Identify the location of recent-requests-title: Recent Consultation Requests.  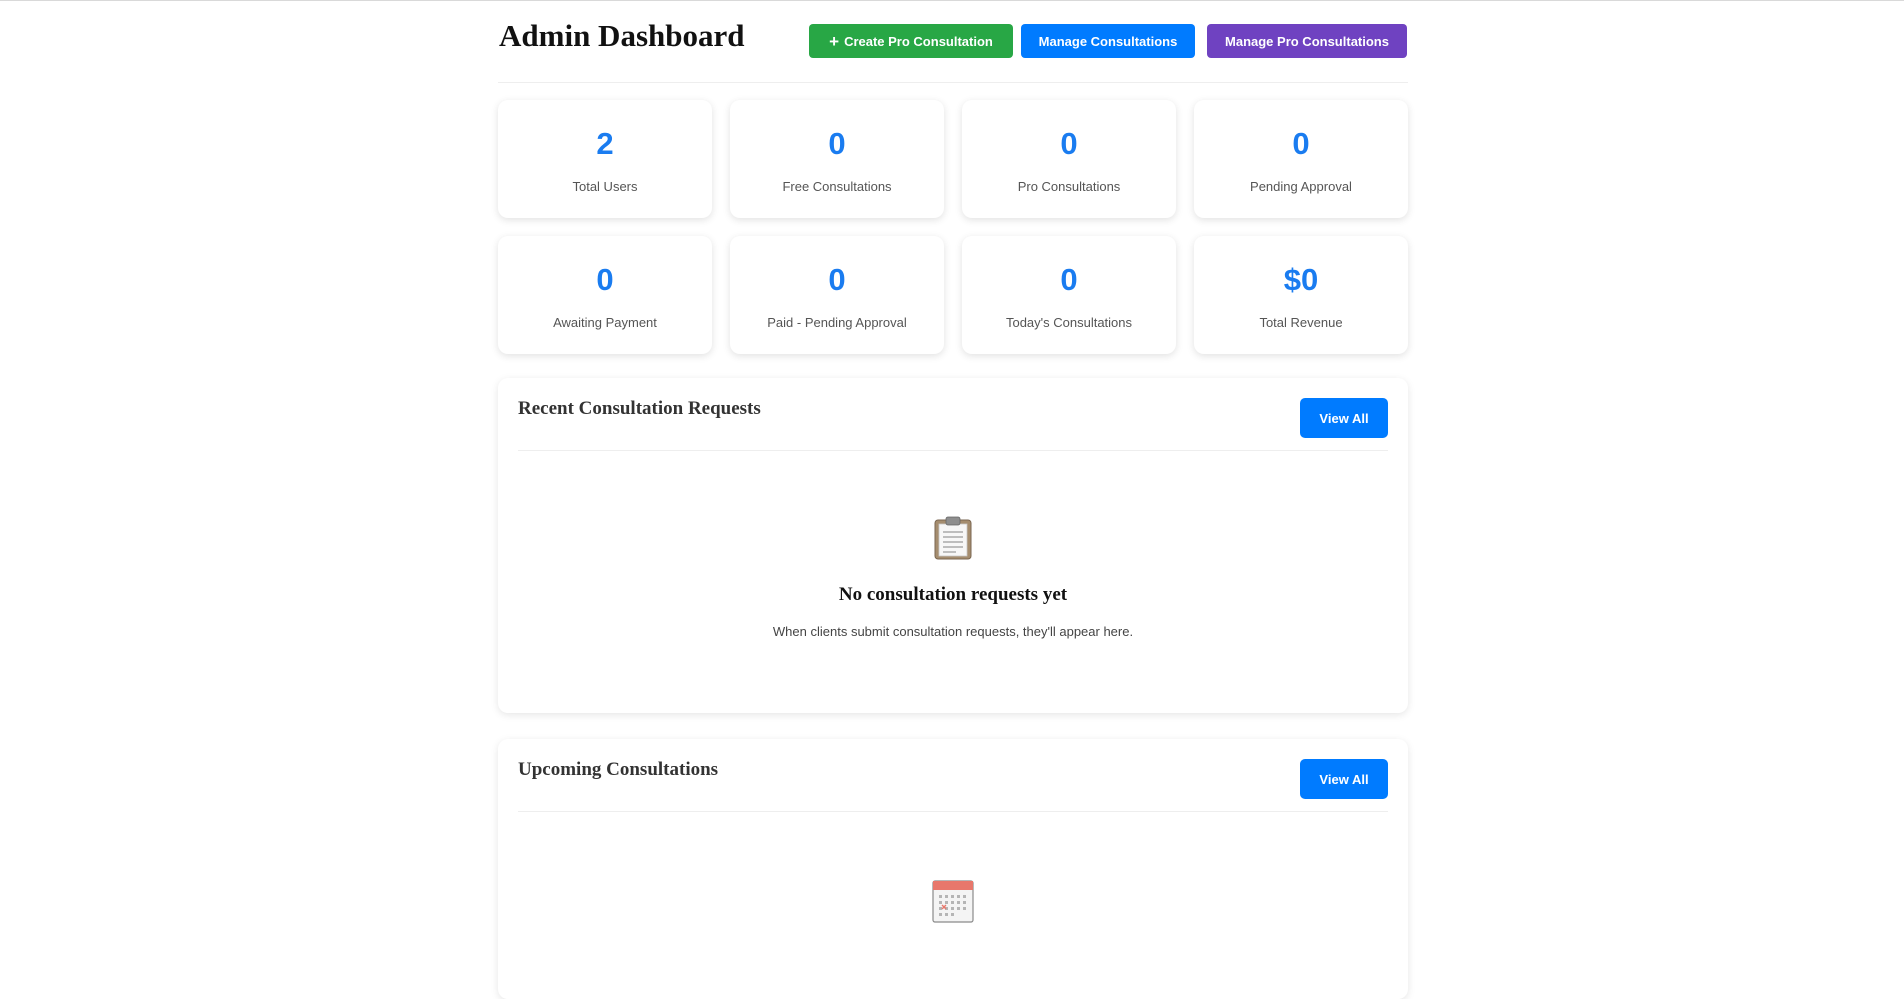
(639, 408).